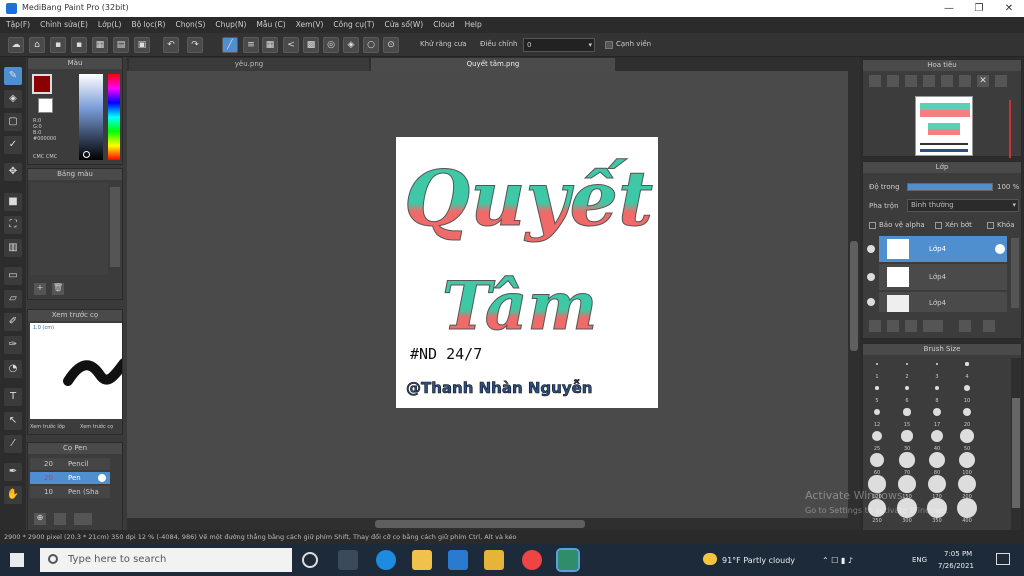 The height and width of the screenshot is (576, 1024). Describe the element at coordinates (947, 81) in the screenshot. I see `rotate-left-icon` at that location.